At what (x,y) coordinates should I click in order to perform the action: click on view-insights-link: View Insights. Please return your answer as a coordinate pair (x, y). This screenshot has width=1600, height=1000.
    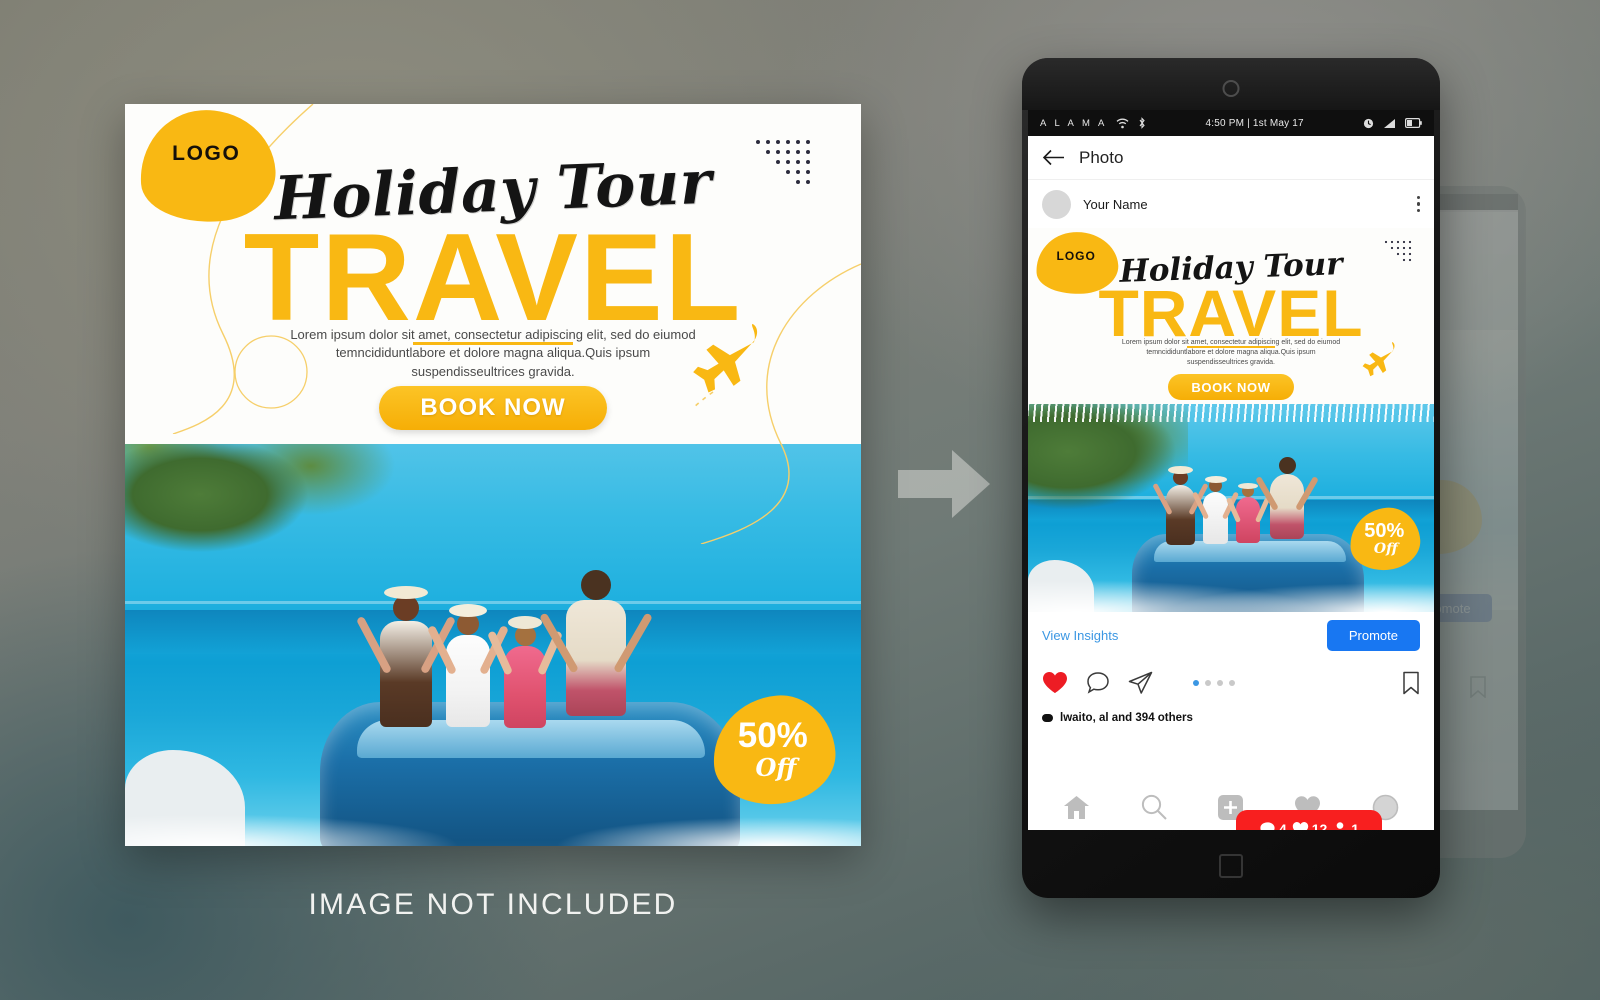
    Looking at the image, I should click on (1080, 635).